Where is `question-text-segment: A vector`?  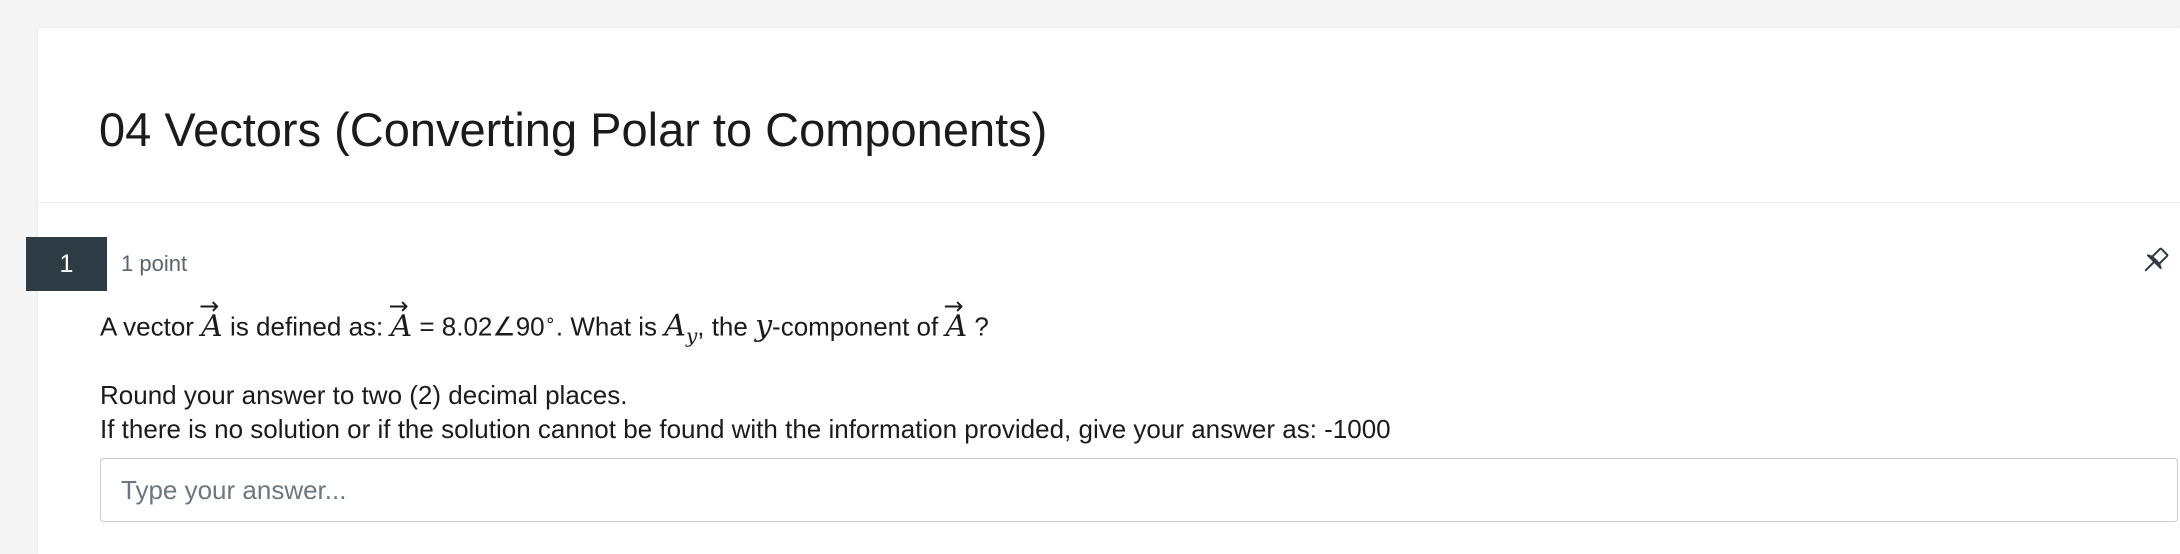
question-text-segment: A vector is located at coordinates (151, 326).